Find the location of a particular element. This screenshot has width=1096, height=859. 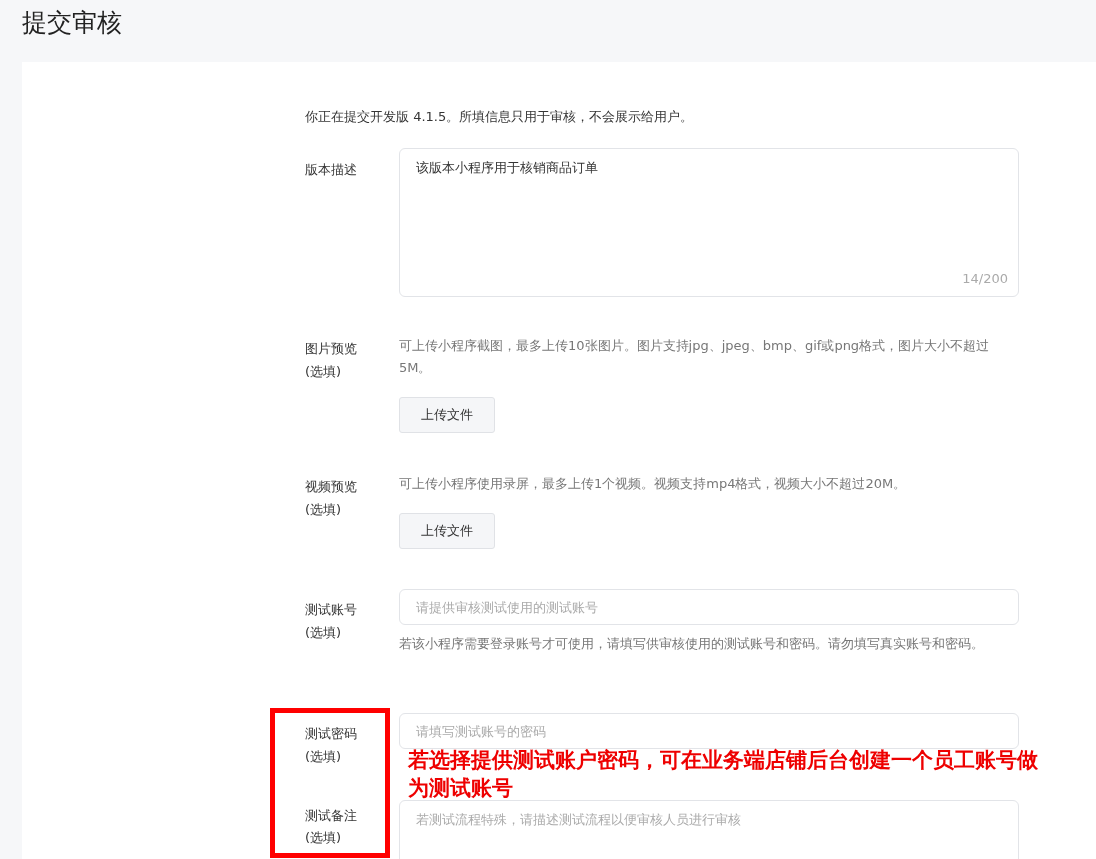

hint-text: 若该小程序需要登录账号才可使用，请填写供审核使用的测试账号和密码。请勿填写真实账号和密码。 is located at coordinates (692, 644).